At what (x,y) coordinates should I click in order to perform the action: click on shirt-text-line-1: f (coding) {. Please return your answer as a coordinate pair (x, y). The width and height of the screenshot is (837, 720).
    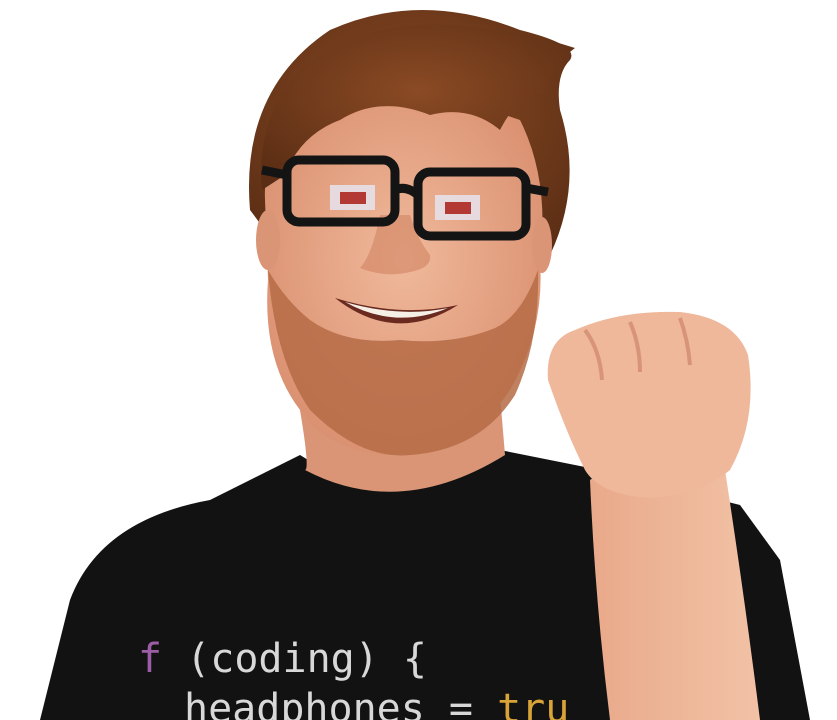
    Looking at the image, I should click on (282, 659).